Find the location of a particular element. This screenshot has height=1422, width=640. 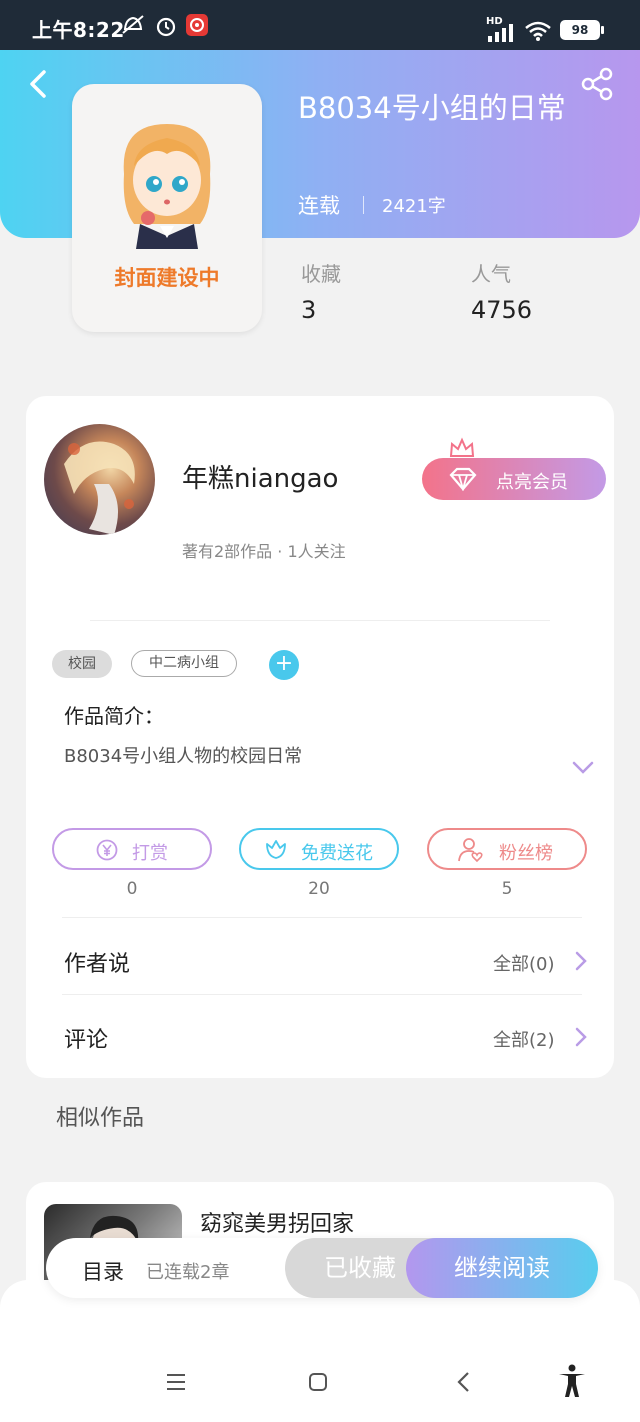

expand-intro-button is located at coordinates (583, 768).